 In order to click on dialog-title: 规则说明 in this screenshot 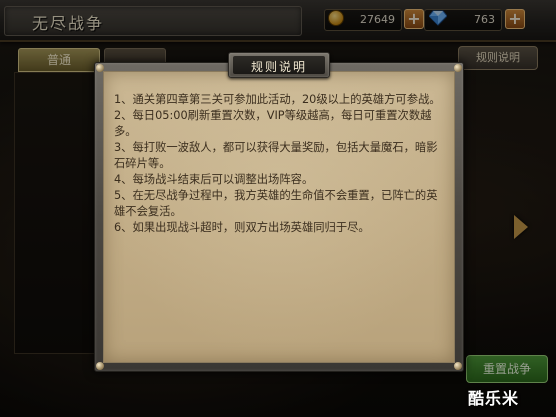, I will do `click(278, 67)`.